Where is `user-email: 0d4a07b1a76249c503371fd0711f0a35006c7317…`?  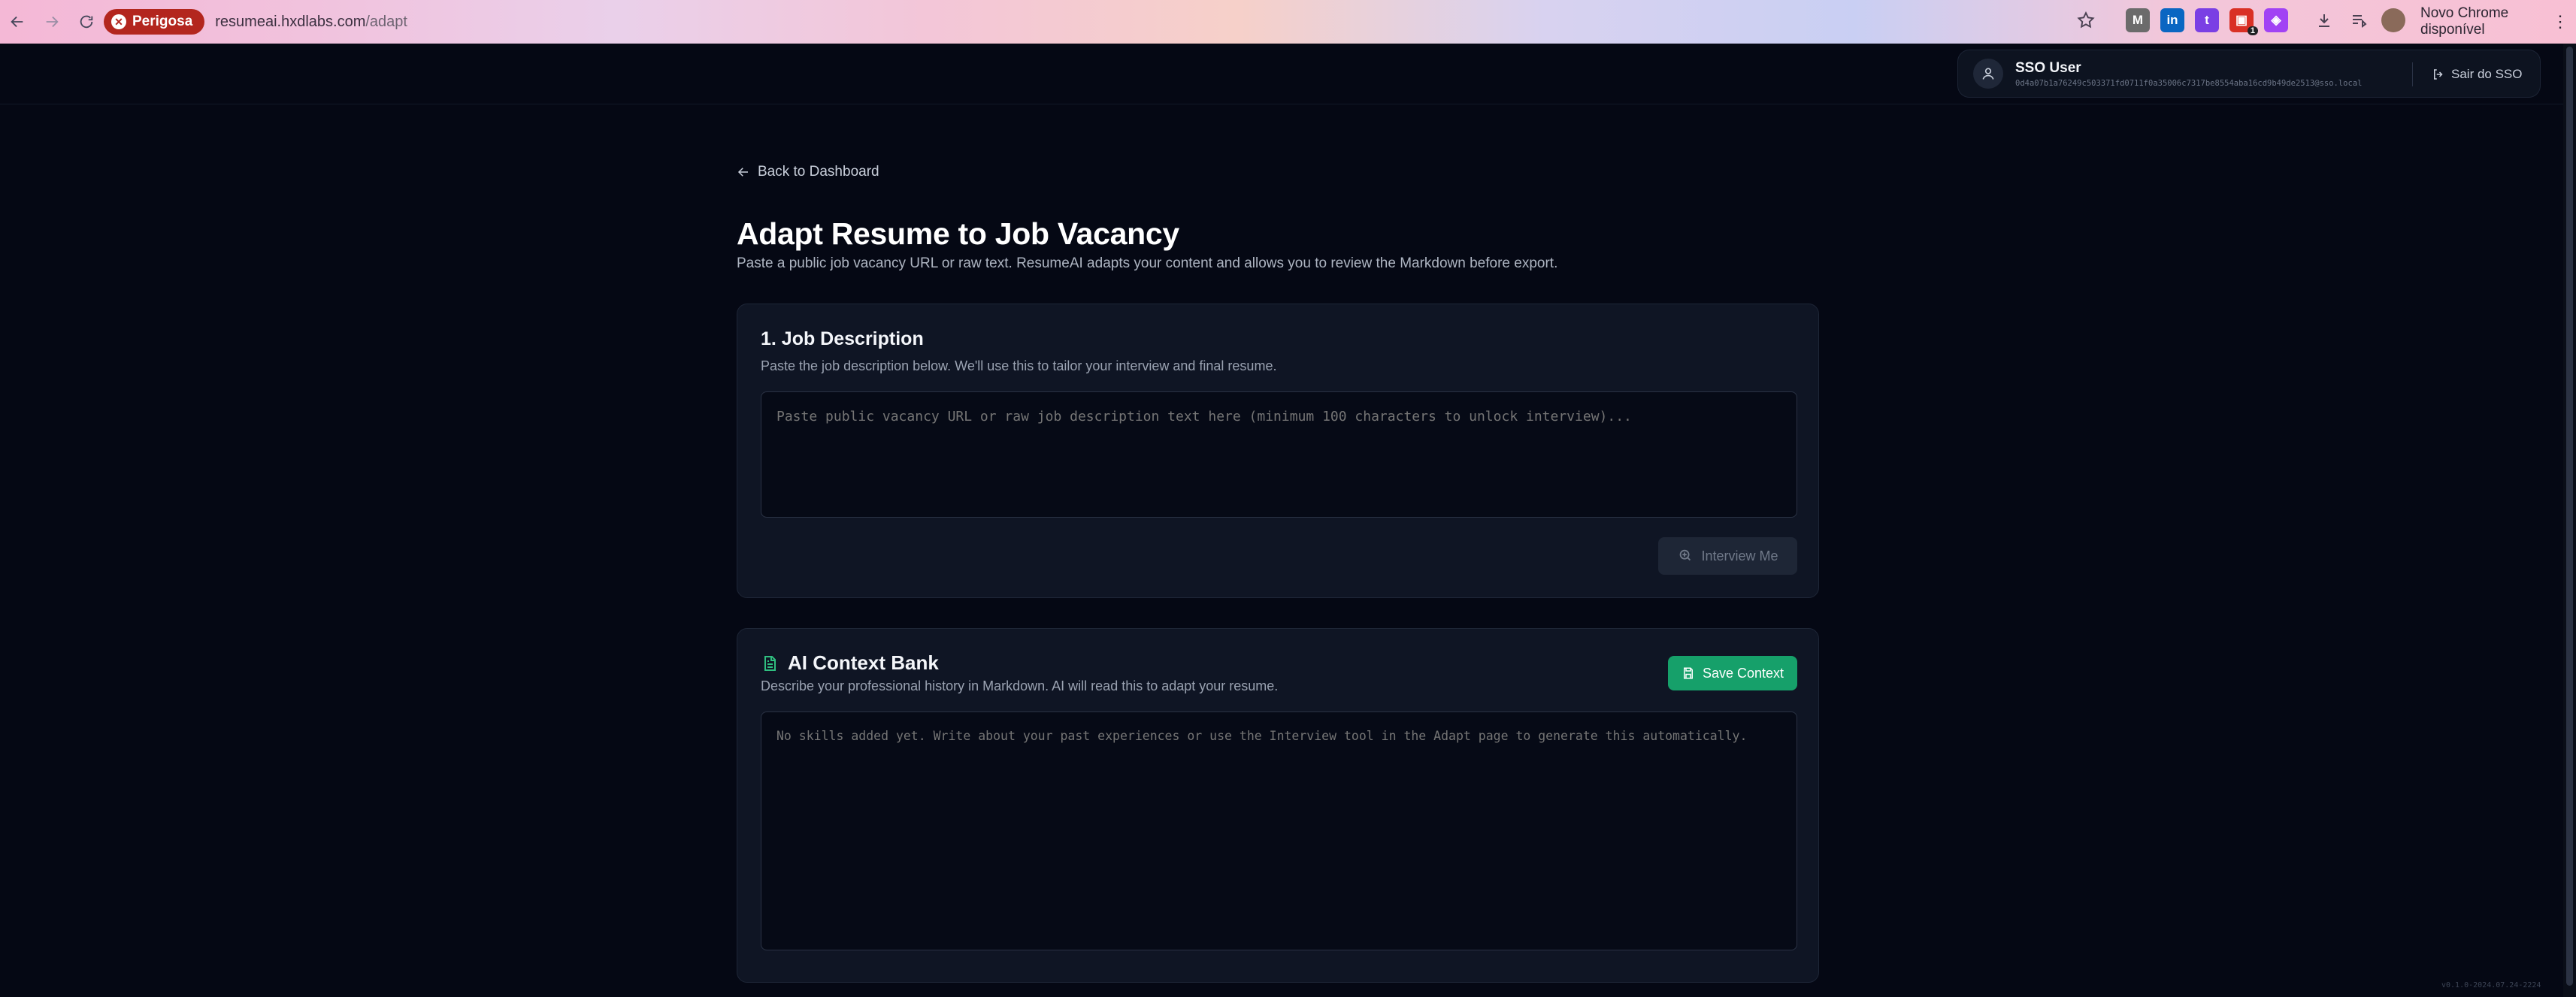 user-email: 0d4a07b1a76249c503371fd0711f0a35006c7317… is located at coordinates (2189, 83).